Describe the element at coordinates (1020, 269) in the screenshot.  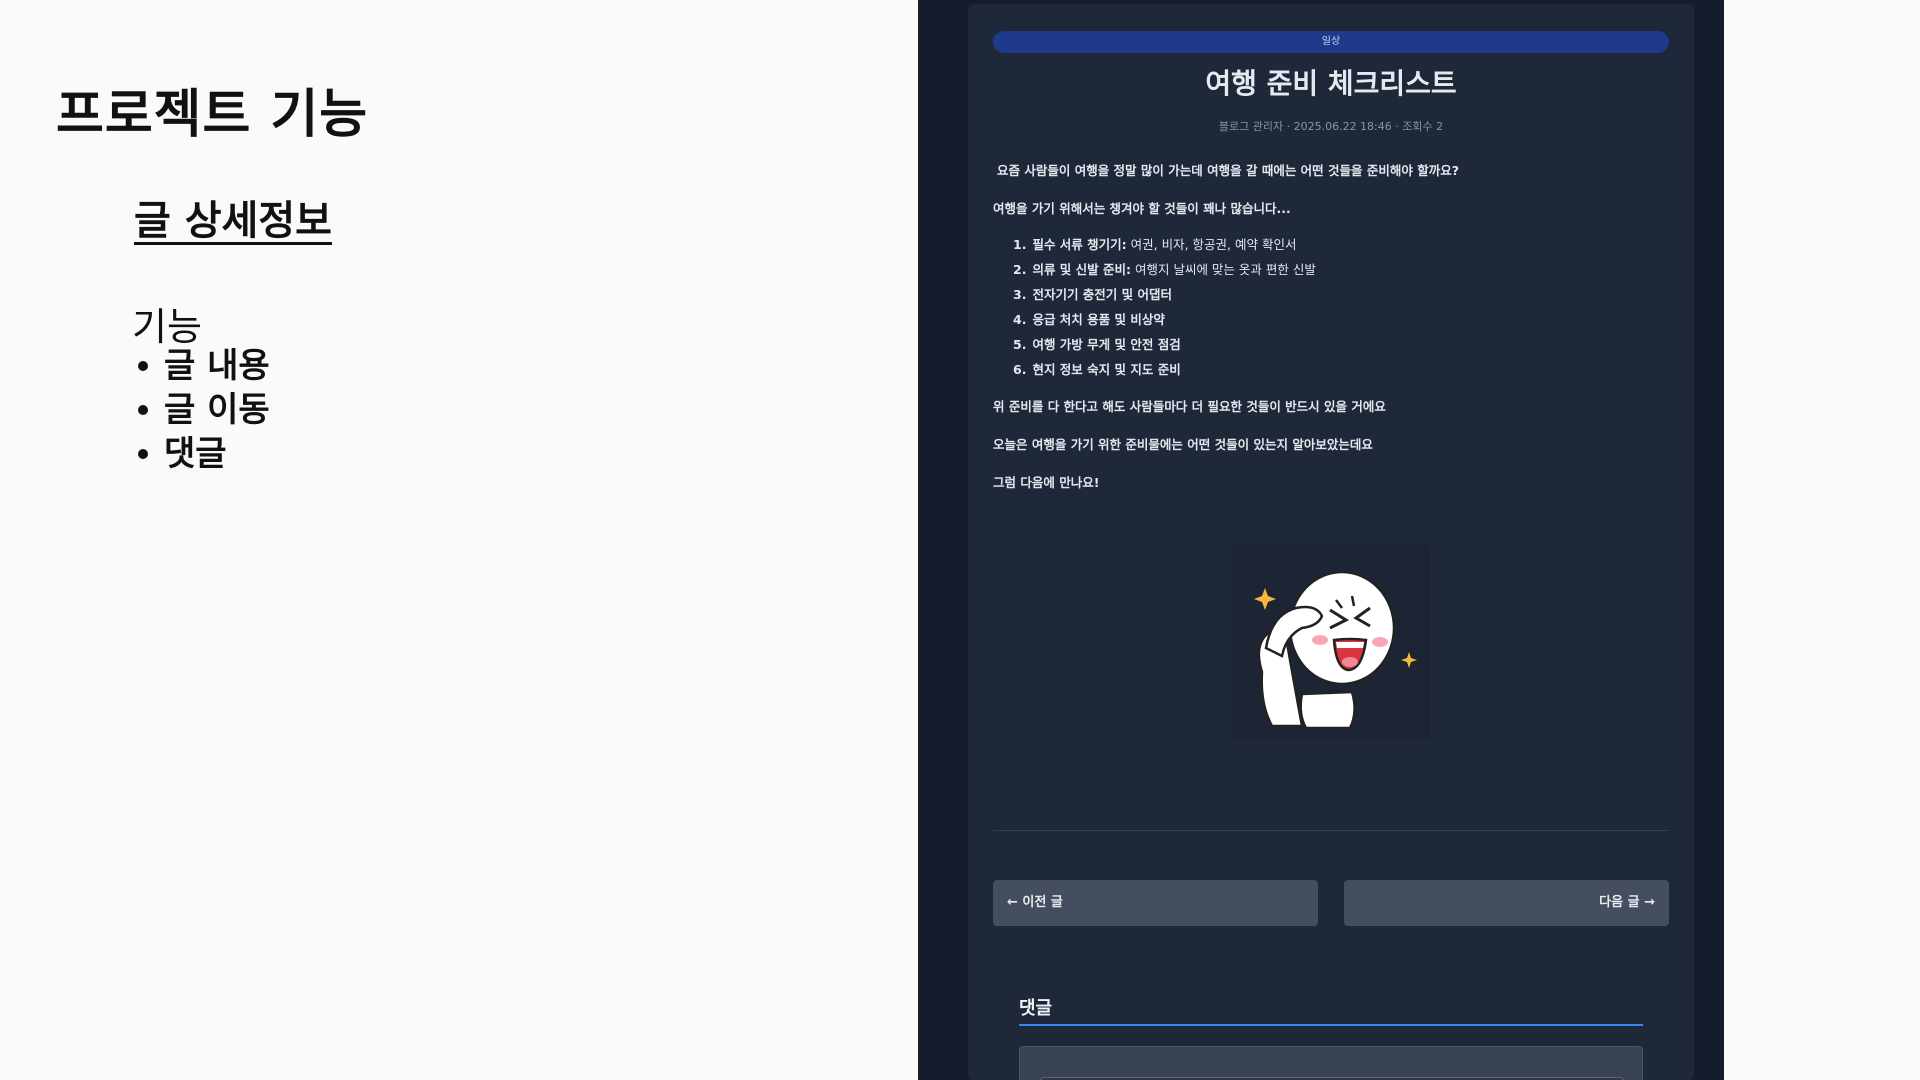
I see `item-number: 2.` at that location.